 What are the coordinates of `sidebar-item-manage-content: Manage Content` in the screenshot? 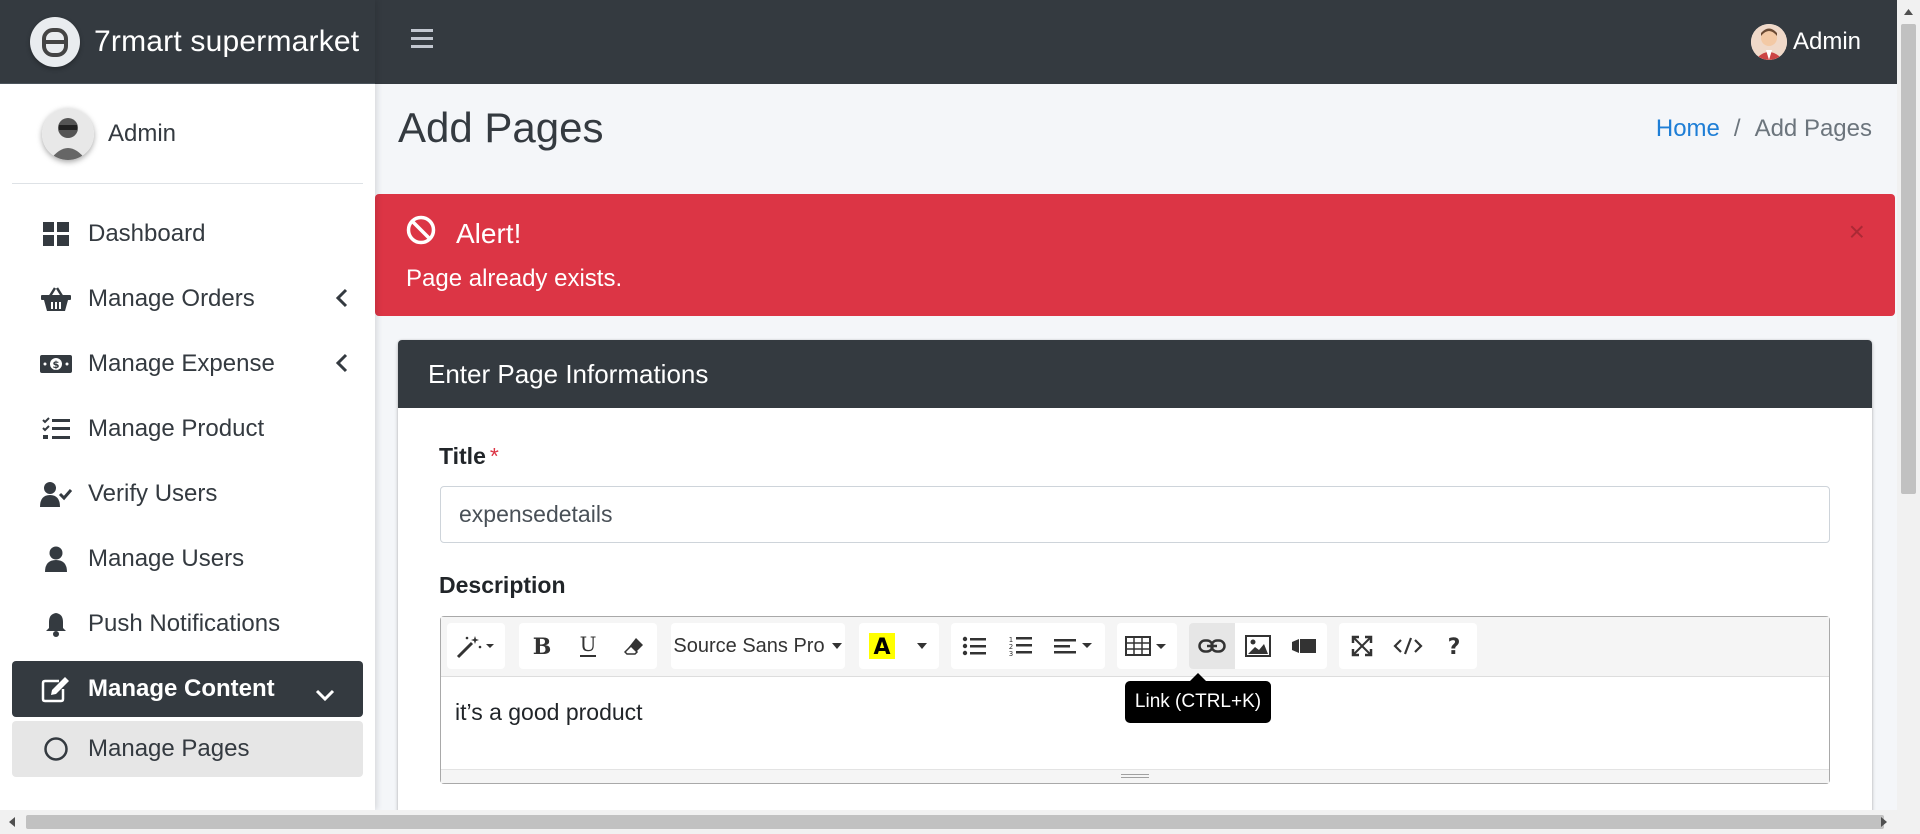 It's located at (187, 689).